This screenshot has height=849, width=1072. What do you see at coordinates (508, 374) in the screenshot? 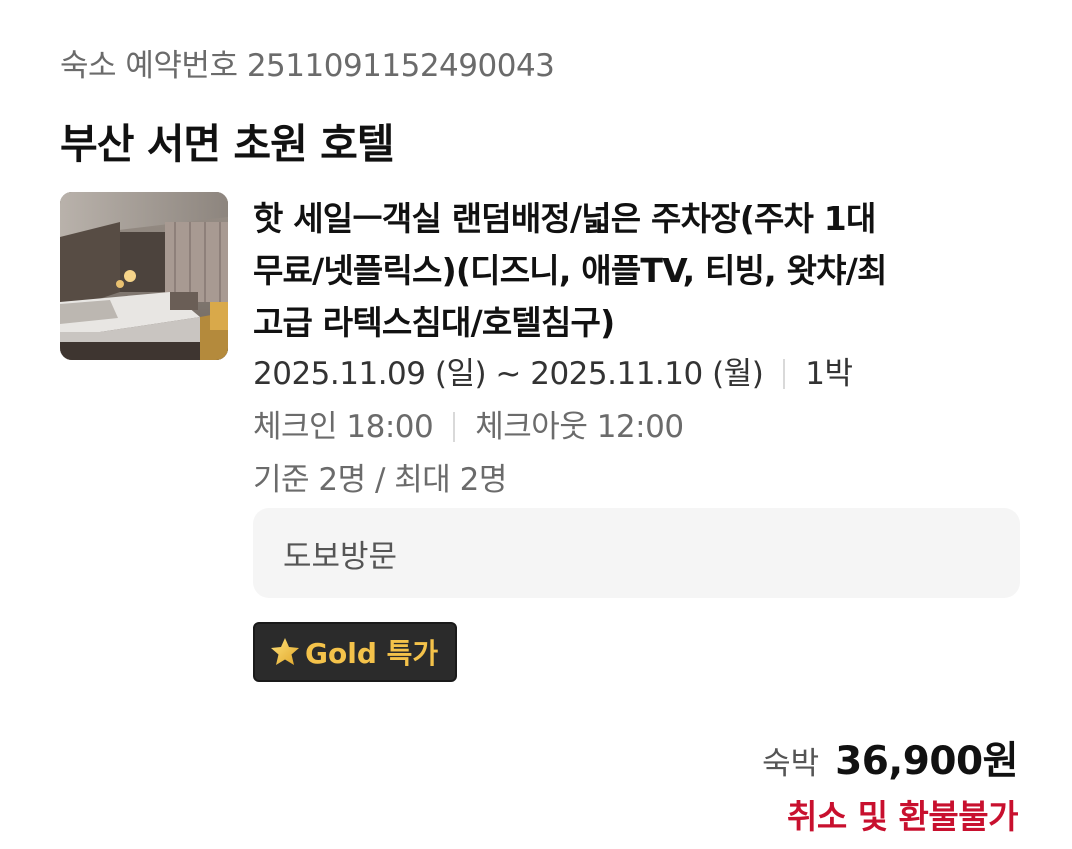
I see `stay-dates: 2025.11.09 (일) ~ 2025.11.10 (월)` at bounding box center [508, 374].